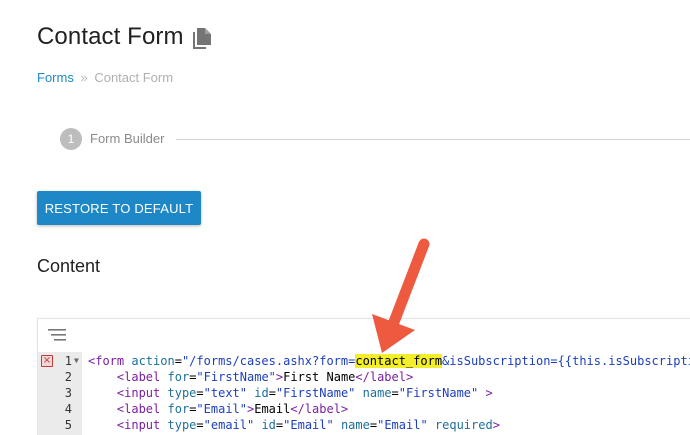 The width and height of the screenshot is (690, 435). I want to click on breadcrumb: Forms » Contact Form, so click(105, 77).